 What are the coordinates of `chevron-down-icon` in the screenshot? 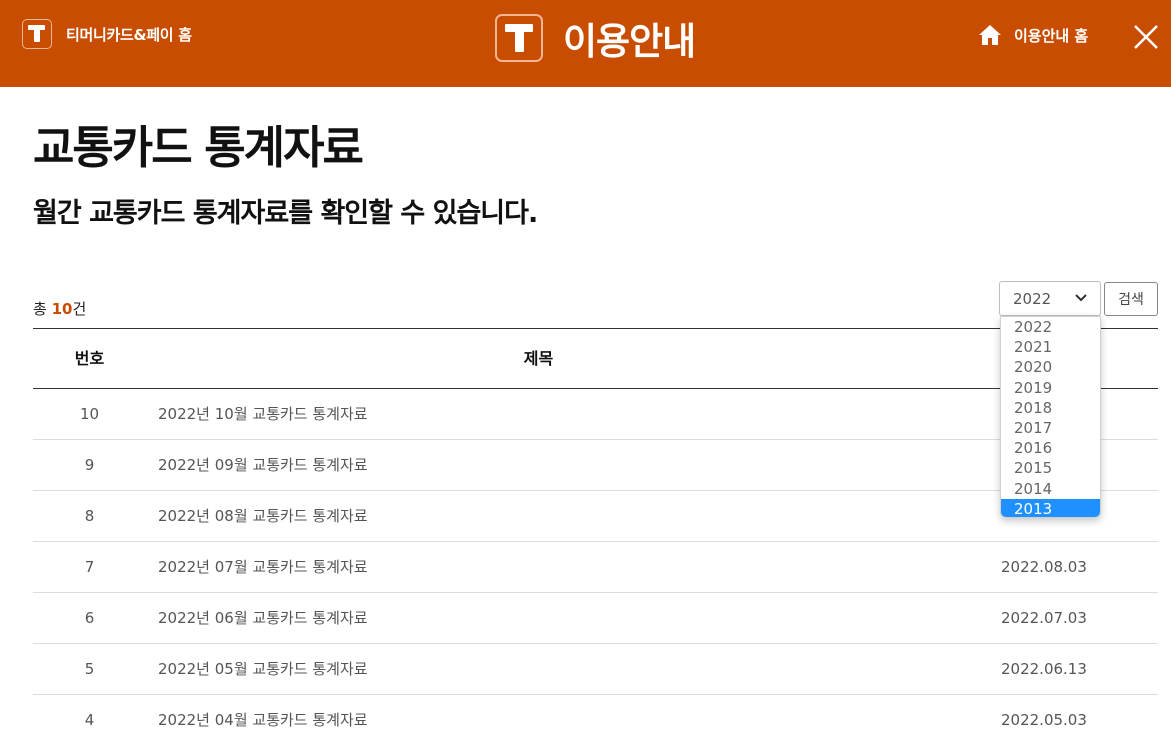 It's located at (1081, 298).